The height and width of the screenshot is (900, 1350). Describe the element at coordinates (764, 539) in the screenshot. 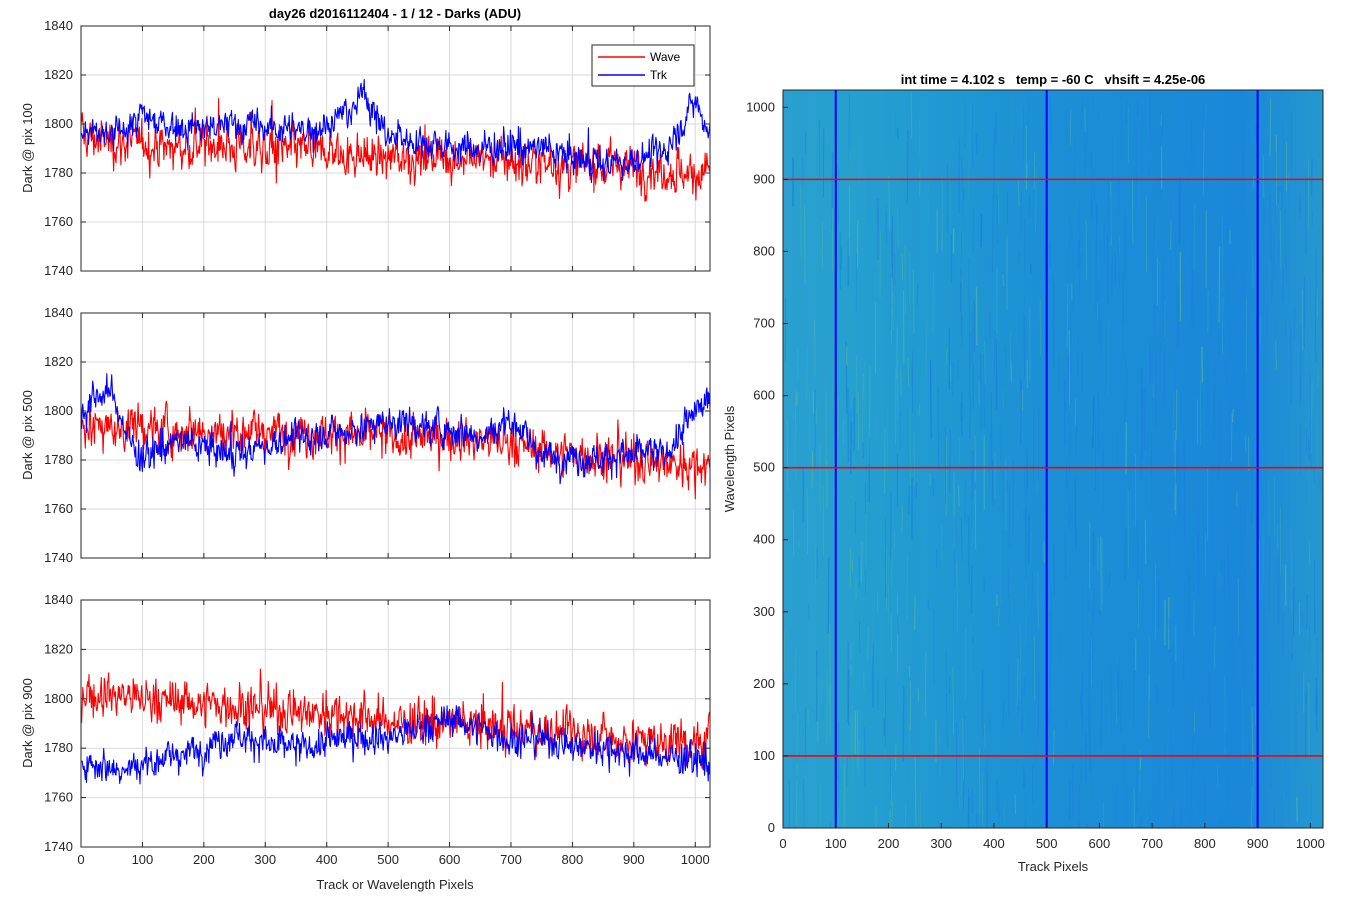

I see `y-tick-label: 400` at that location.